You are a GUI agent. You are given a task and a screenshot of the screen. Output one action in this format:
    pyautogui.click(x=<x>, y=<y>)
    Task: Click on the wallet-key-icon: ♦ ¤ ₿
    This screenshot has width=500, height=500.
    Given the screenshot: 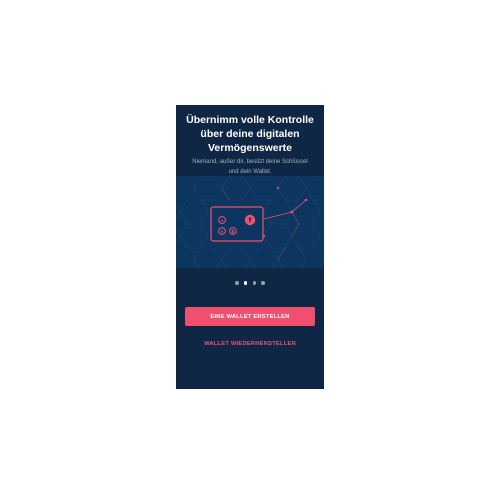 What is the action you would take?
    pyautogui.click(x=251, y=222)
    